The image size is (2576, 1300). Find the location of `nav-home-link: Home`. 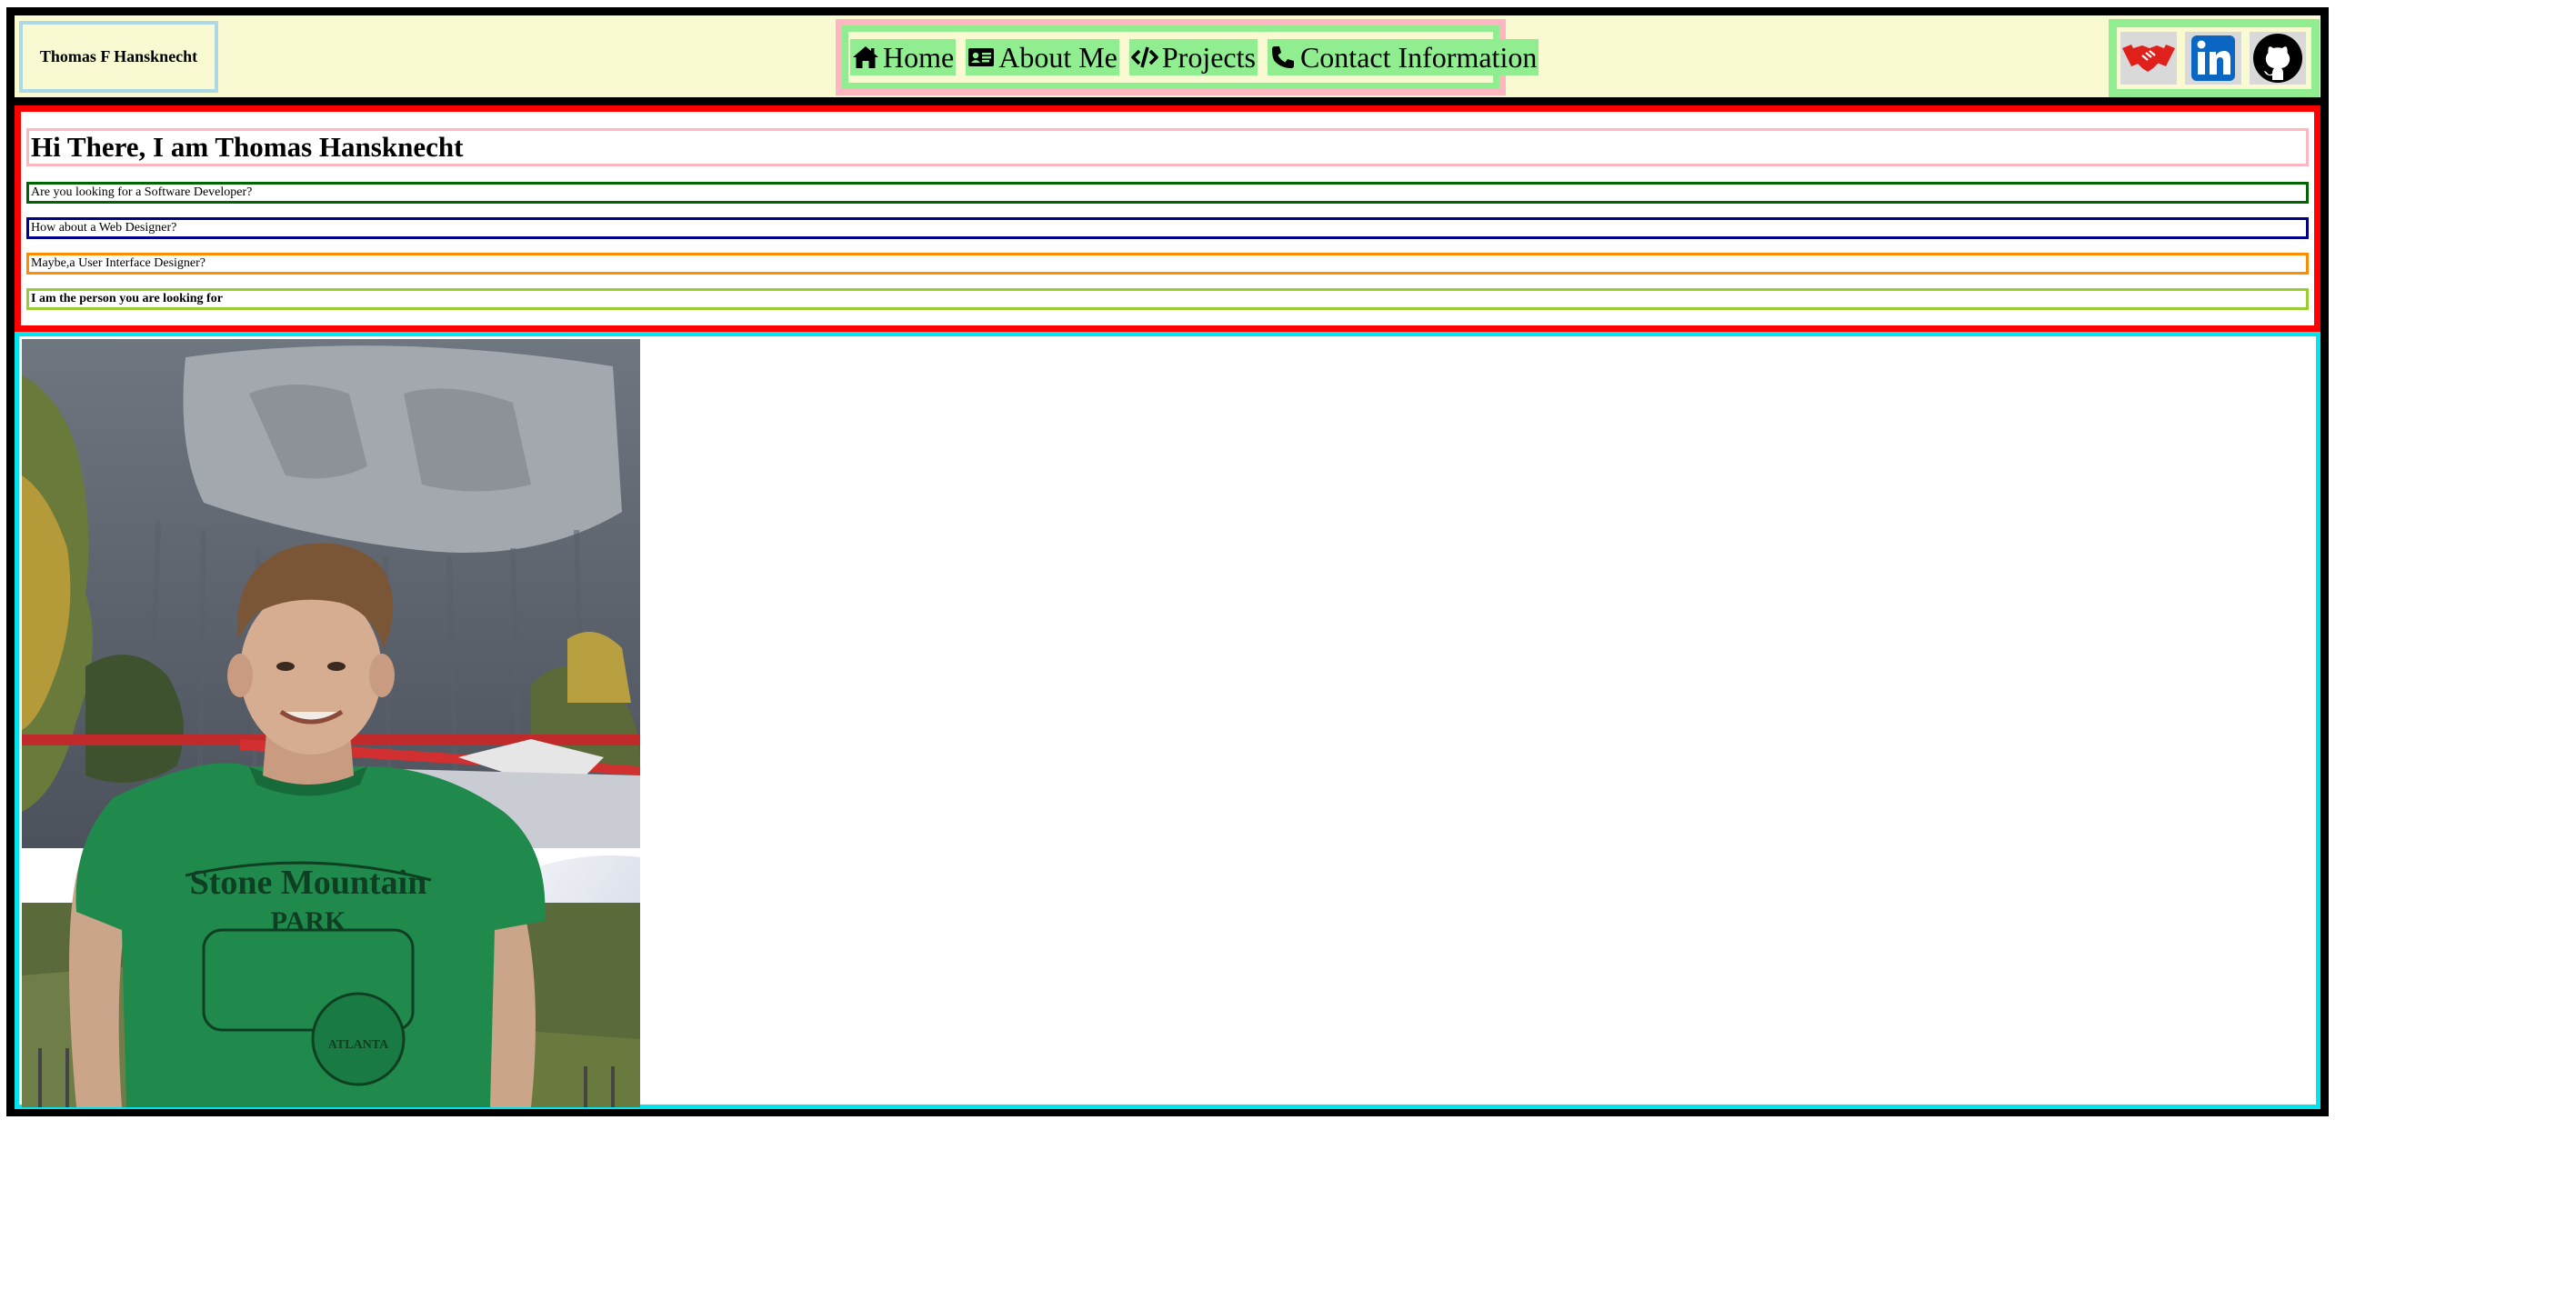

nav-home-link: Home is located at coordinates (903, 57).